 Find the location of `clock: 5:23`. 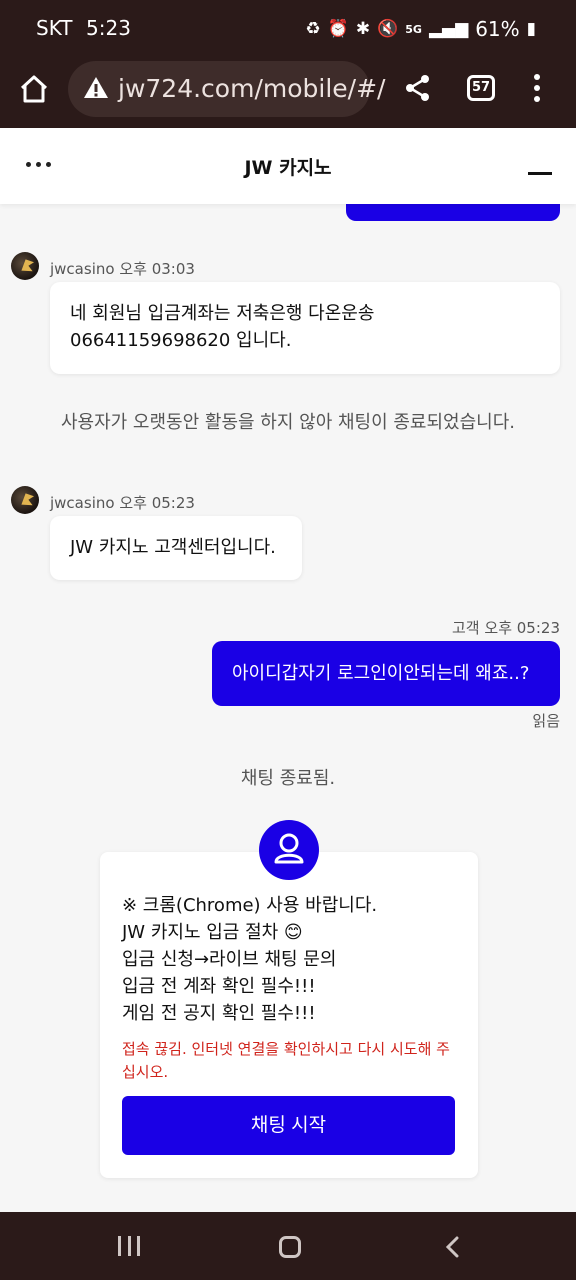

clock: 5:23 is located at coordinates (108, 28).